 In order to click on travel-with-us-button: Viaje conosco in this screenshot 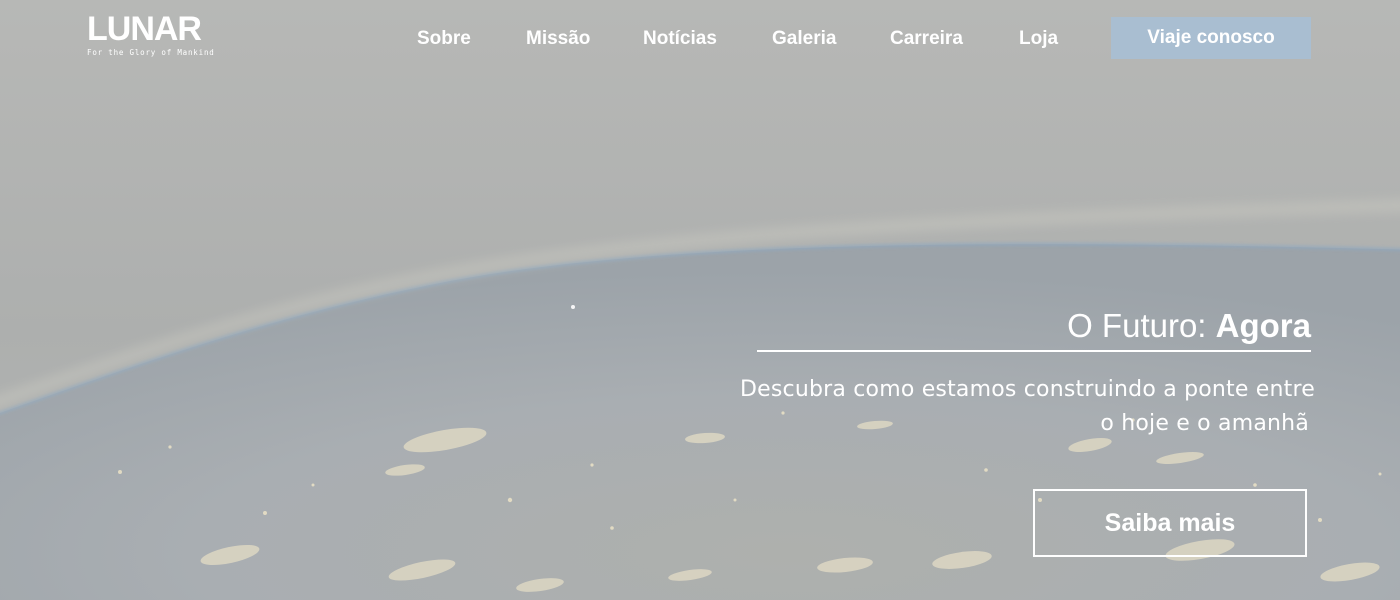, I will do `click(1211, 38)`.